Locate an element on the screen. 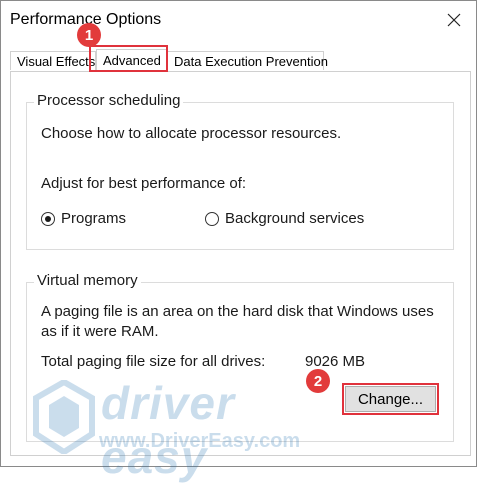  background-services-radio-option: Background services is located at coordinates (305, 219).